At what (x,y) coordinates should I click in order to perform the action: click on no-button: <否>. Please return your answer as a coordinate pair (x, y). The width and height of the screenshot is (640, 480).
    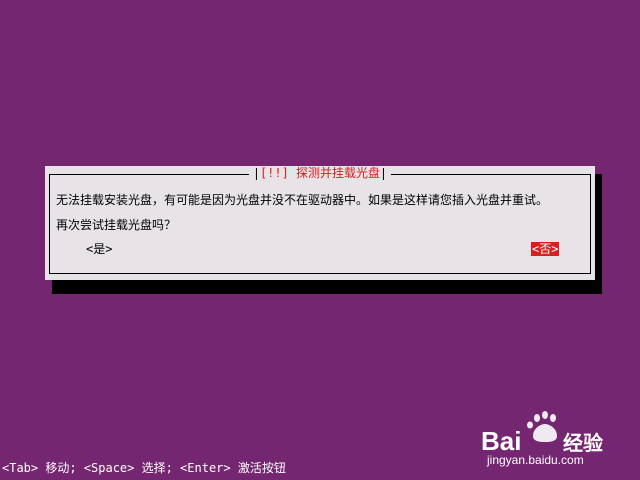
    Looking at the image, I should click on (545, 249).